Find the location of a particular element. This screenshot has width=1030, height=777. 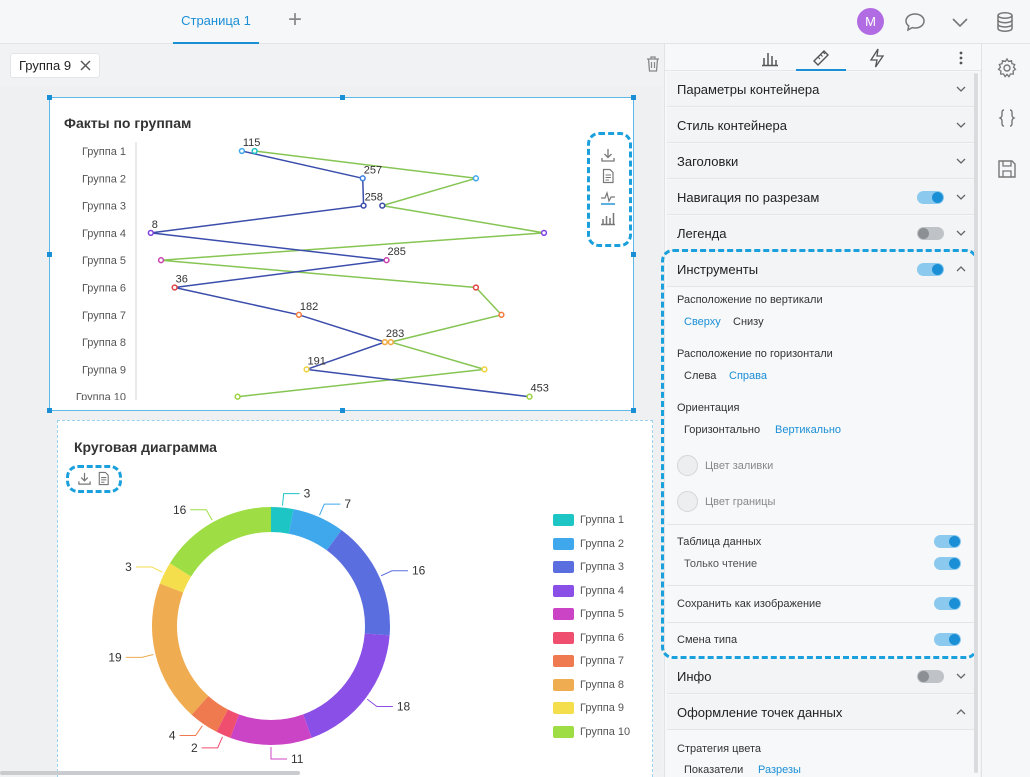

section-headers: Заголовки is located at coordinates (821, 161).